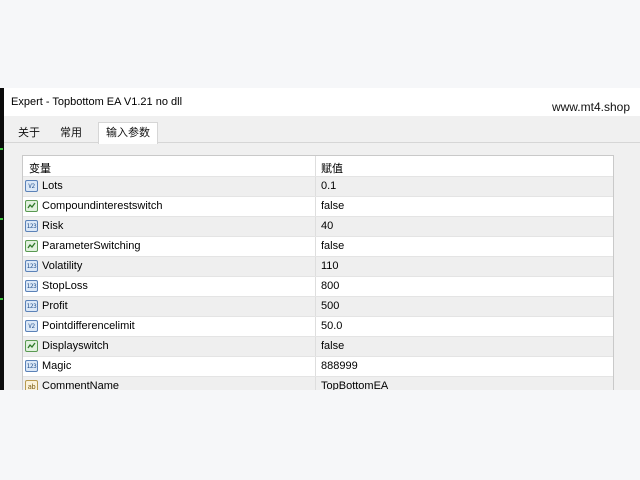 The height and width of the screenshot is (480, 640). Describe the element at coordinates (169, 346) in the screenshot. I see `variable-cell: Displayswitch` at that location.